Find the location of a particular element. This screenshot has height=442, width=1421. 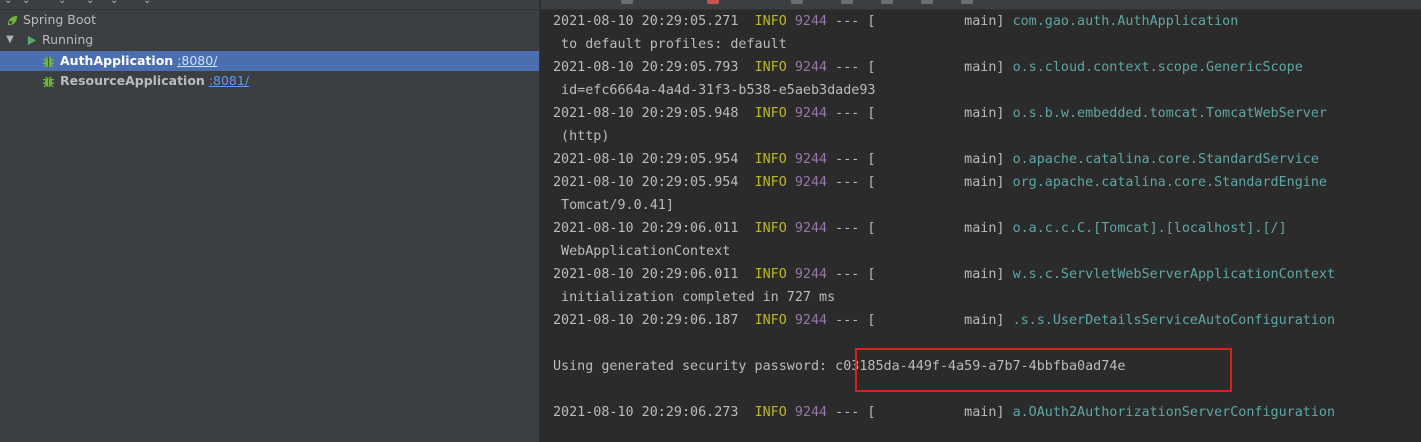

group-by-icon: ⌄ is located at coordinates (63, 3).